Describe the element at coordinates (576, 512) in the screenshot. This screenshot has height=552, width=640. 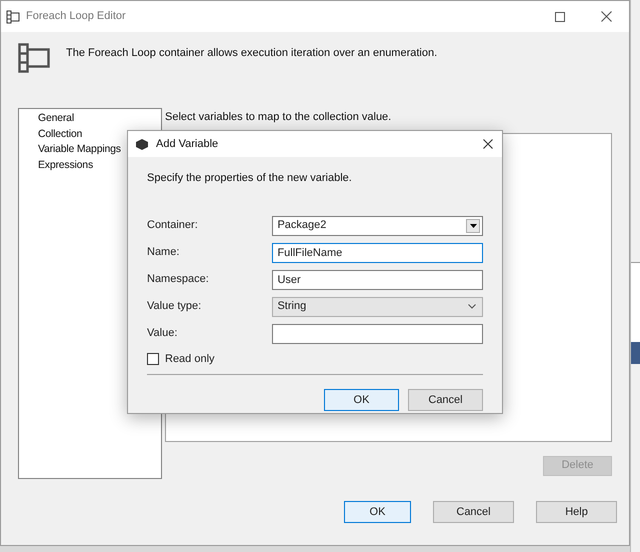
I see `dialog-button: Help` at that location.